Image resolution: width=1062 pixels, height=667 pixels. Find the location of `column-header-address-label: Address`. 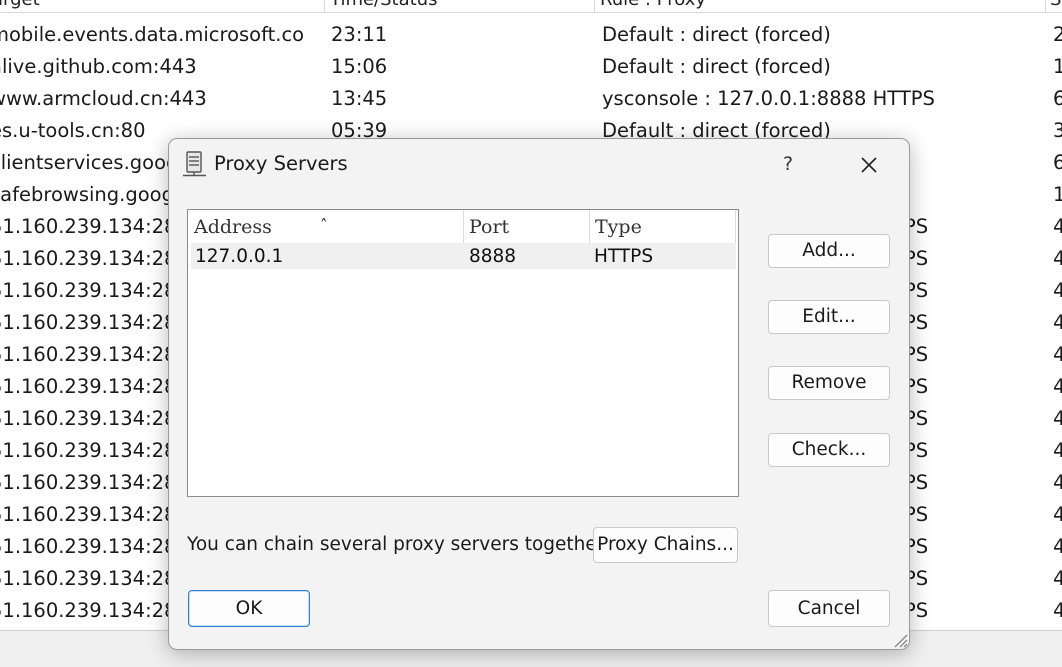

column-header-address-label: Address is located at coordinates (233, 227).